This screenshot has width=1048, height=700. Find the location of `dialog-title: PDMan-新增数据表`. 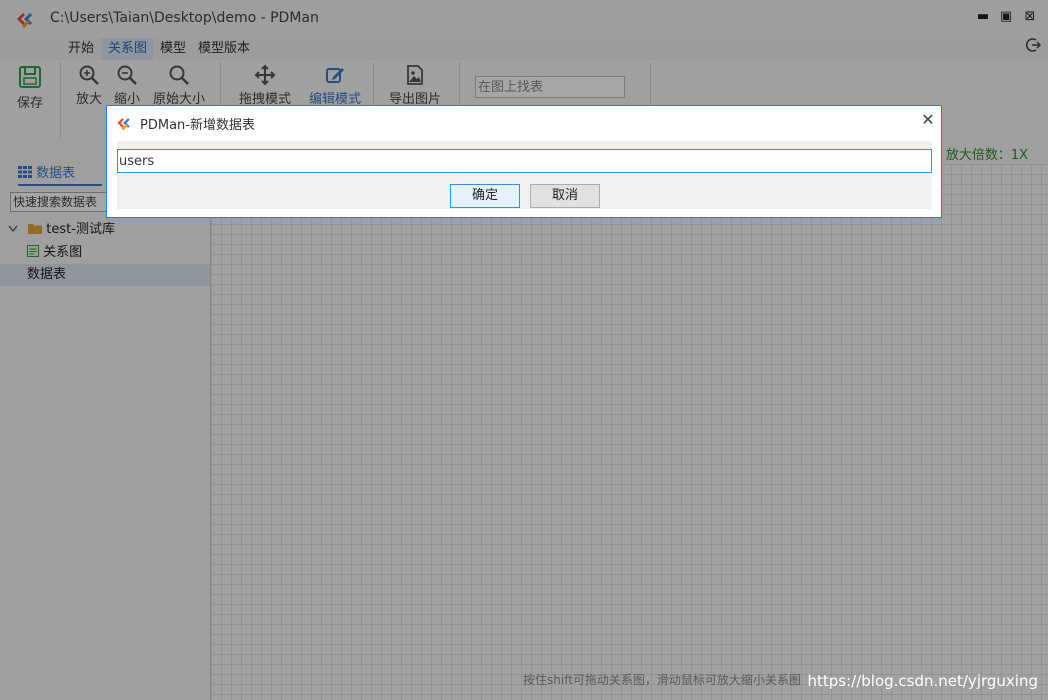

dialog-title: PDMan-新增数据表 is located at coordinates (197, 125).